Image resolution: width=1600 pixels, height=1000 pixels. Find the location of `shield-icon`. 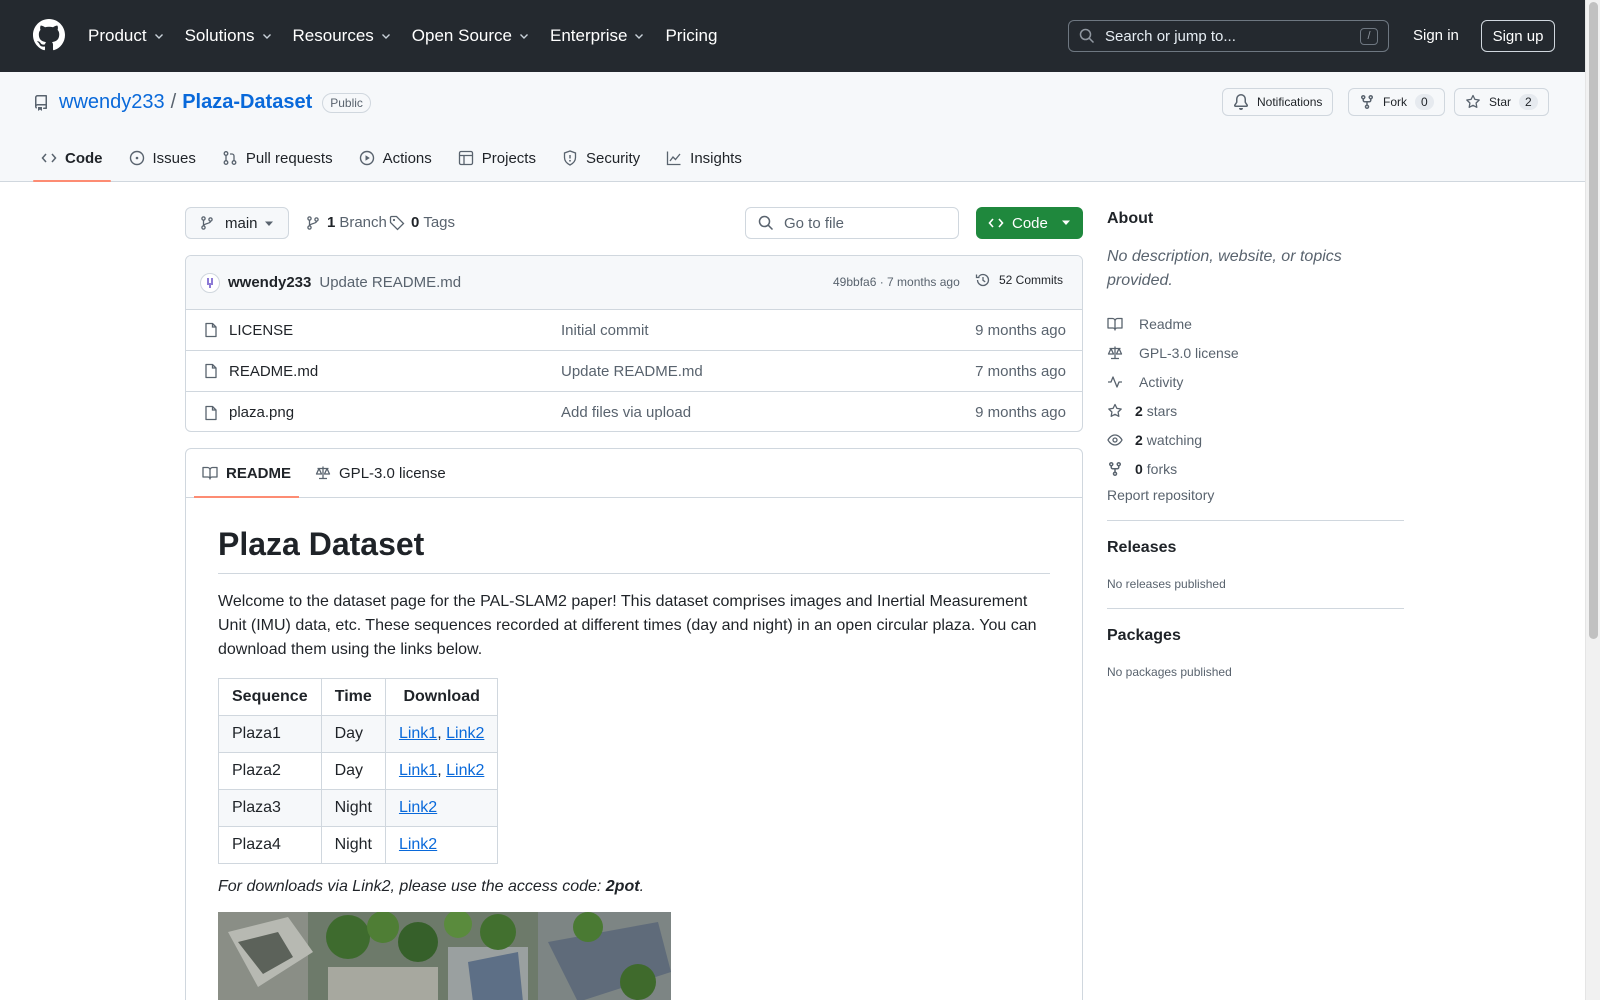

shield-icon is located at coordinates (570, 158).